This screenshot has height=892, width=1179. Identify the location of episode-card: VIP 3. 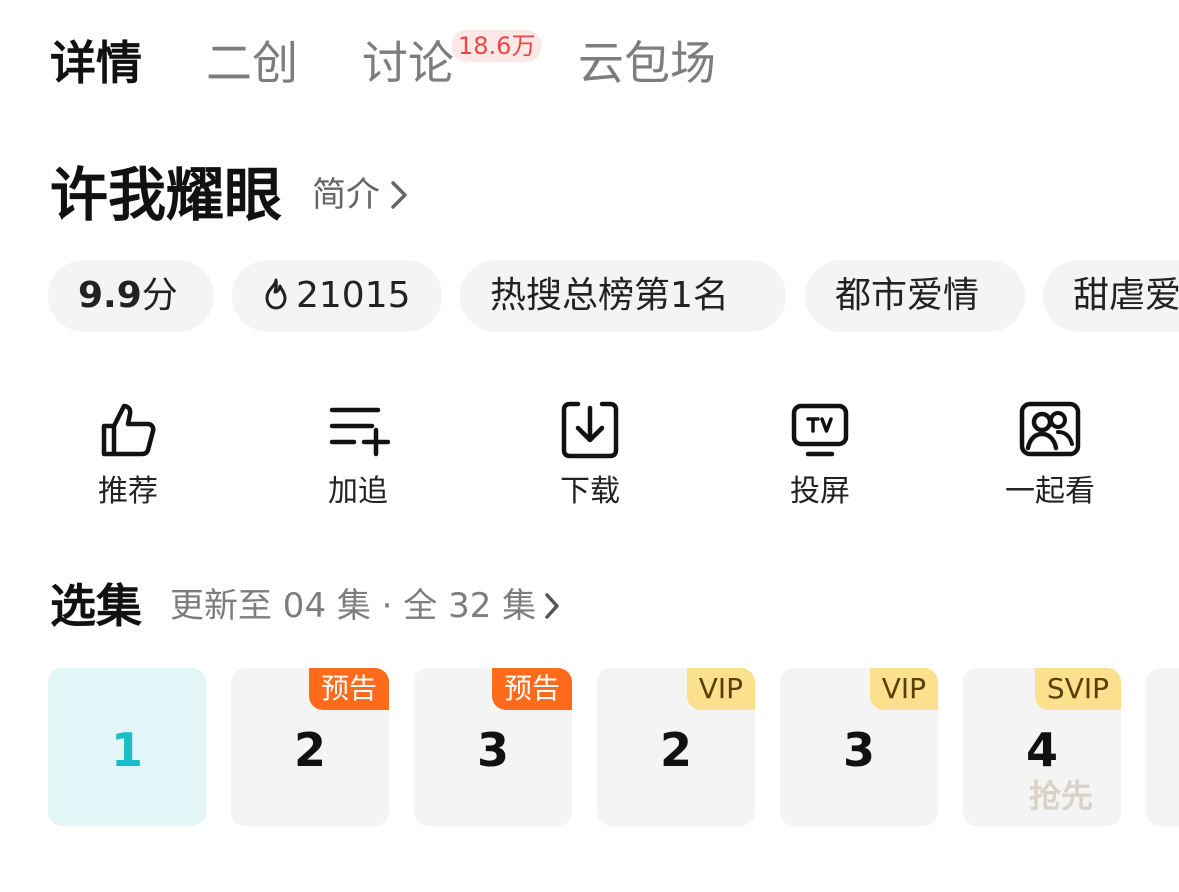
(859, 747).